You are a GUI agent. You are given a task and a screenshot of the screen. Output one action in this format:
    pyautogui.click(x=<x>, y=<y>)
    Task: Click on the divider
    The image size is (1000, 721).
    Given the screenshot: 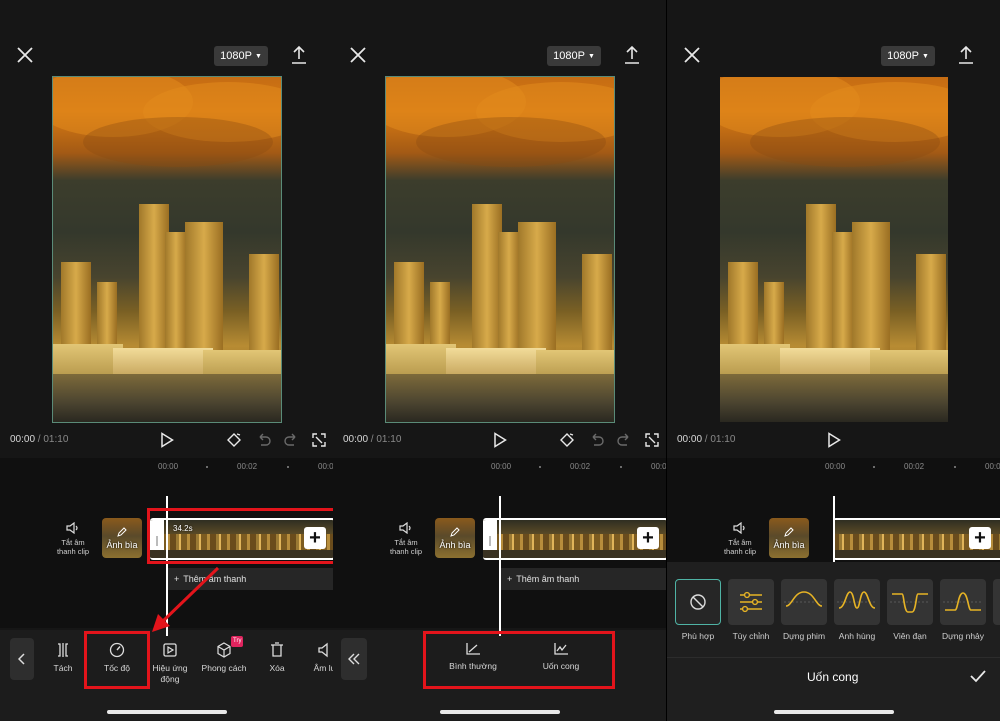 What is the action you would take?
    pyautogui.click(x=833, y=657)
    